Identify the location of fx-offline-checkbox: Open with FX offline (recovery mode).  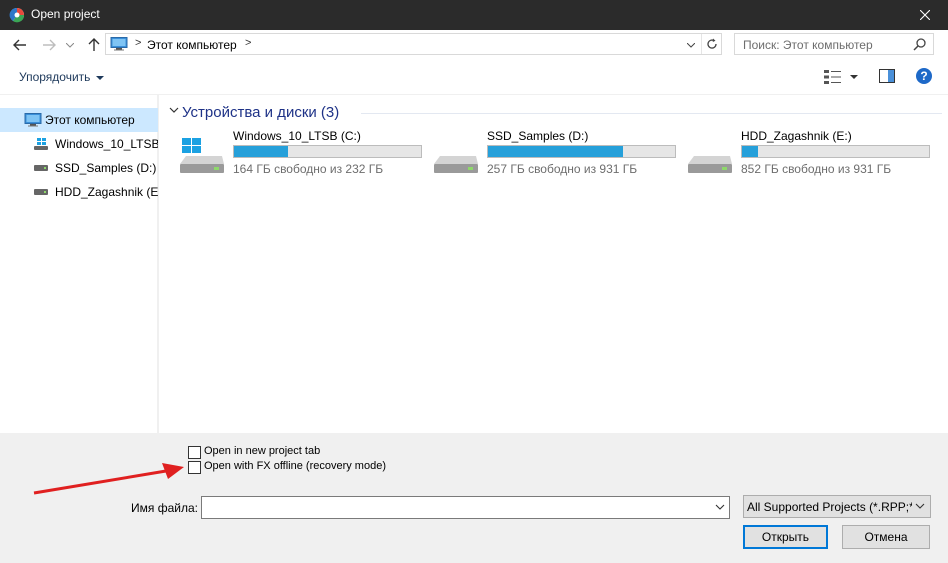
(288, 467).